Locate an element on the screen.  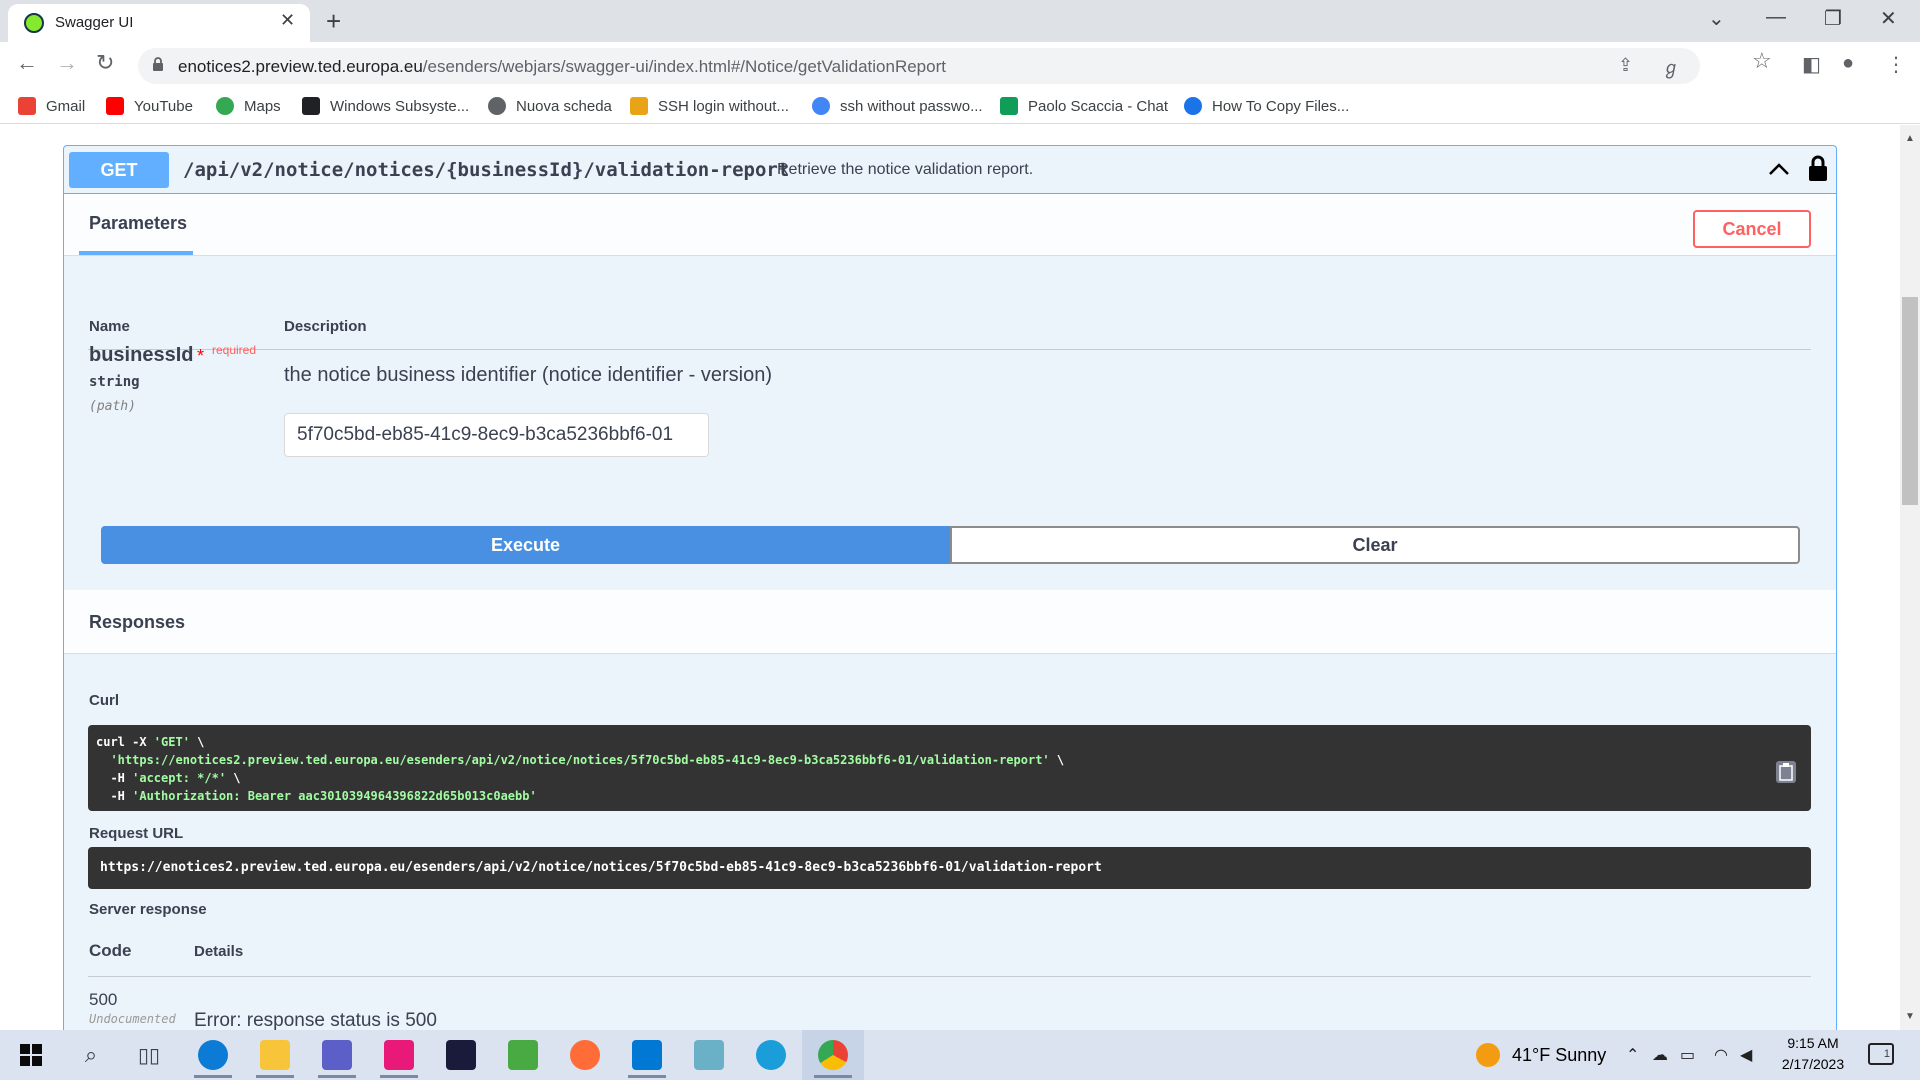
bookmark-chat: Paolo Scaccia - Chat is located at coordinates (1084, 106).